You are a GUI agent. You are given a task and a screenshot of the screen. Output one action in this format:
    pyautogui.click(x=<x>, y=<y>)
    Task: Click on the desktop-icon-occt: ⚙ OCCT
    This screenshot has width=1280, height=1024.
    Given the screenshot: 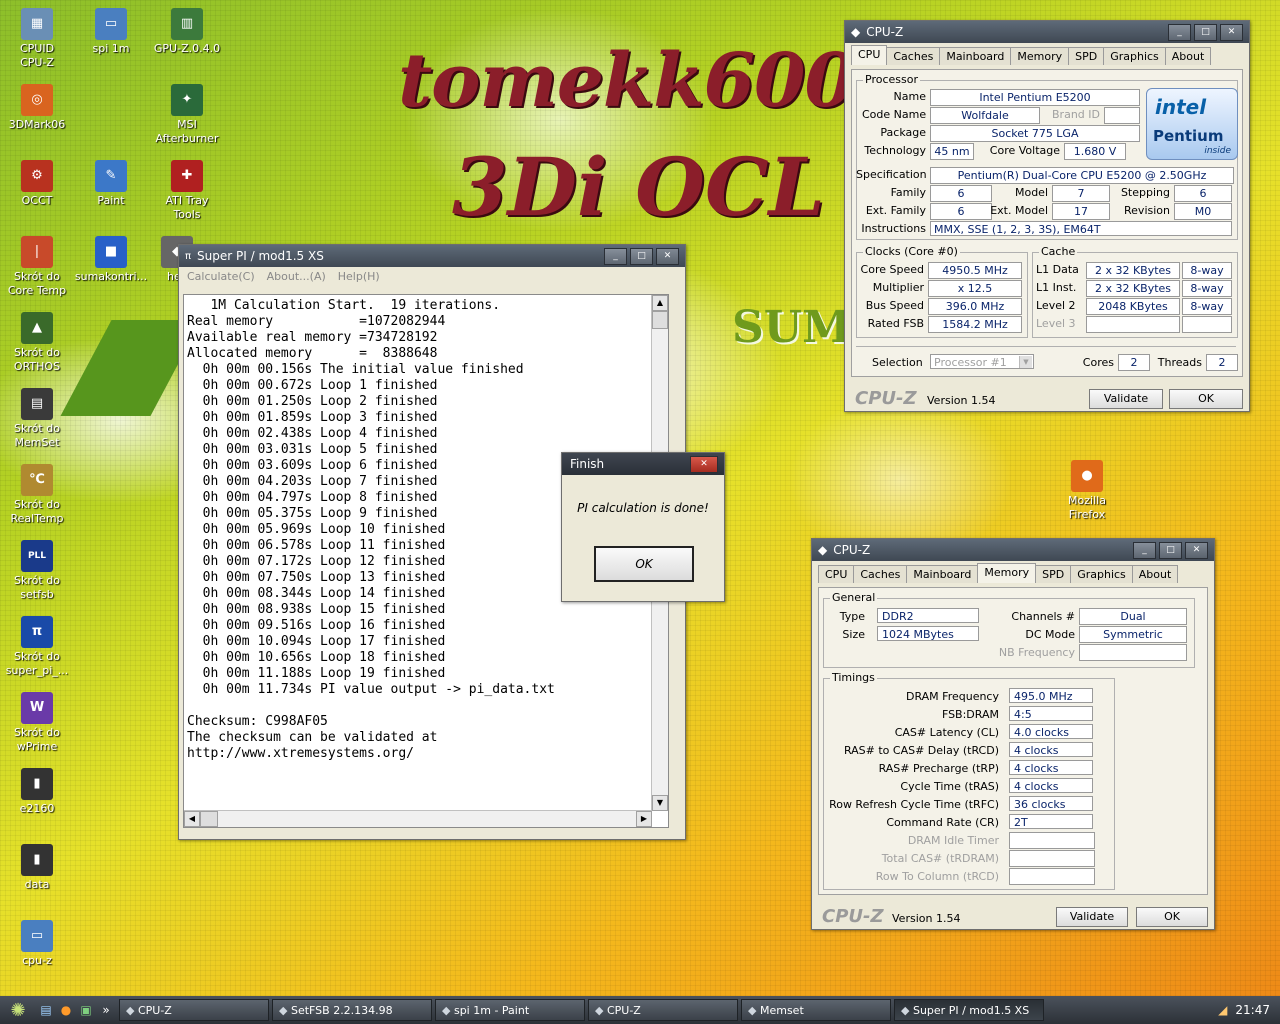 What is the action you would take?
    pyautogui.click(x=37, y=184)
    